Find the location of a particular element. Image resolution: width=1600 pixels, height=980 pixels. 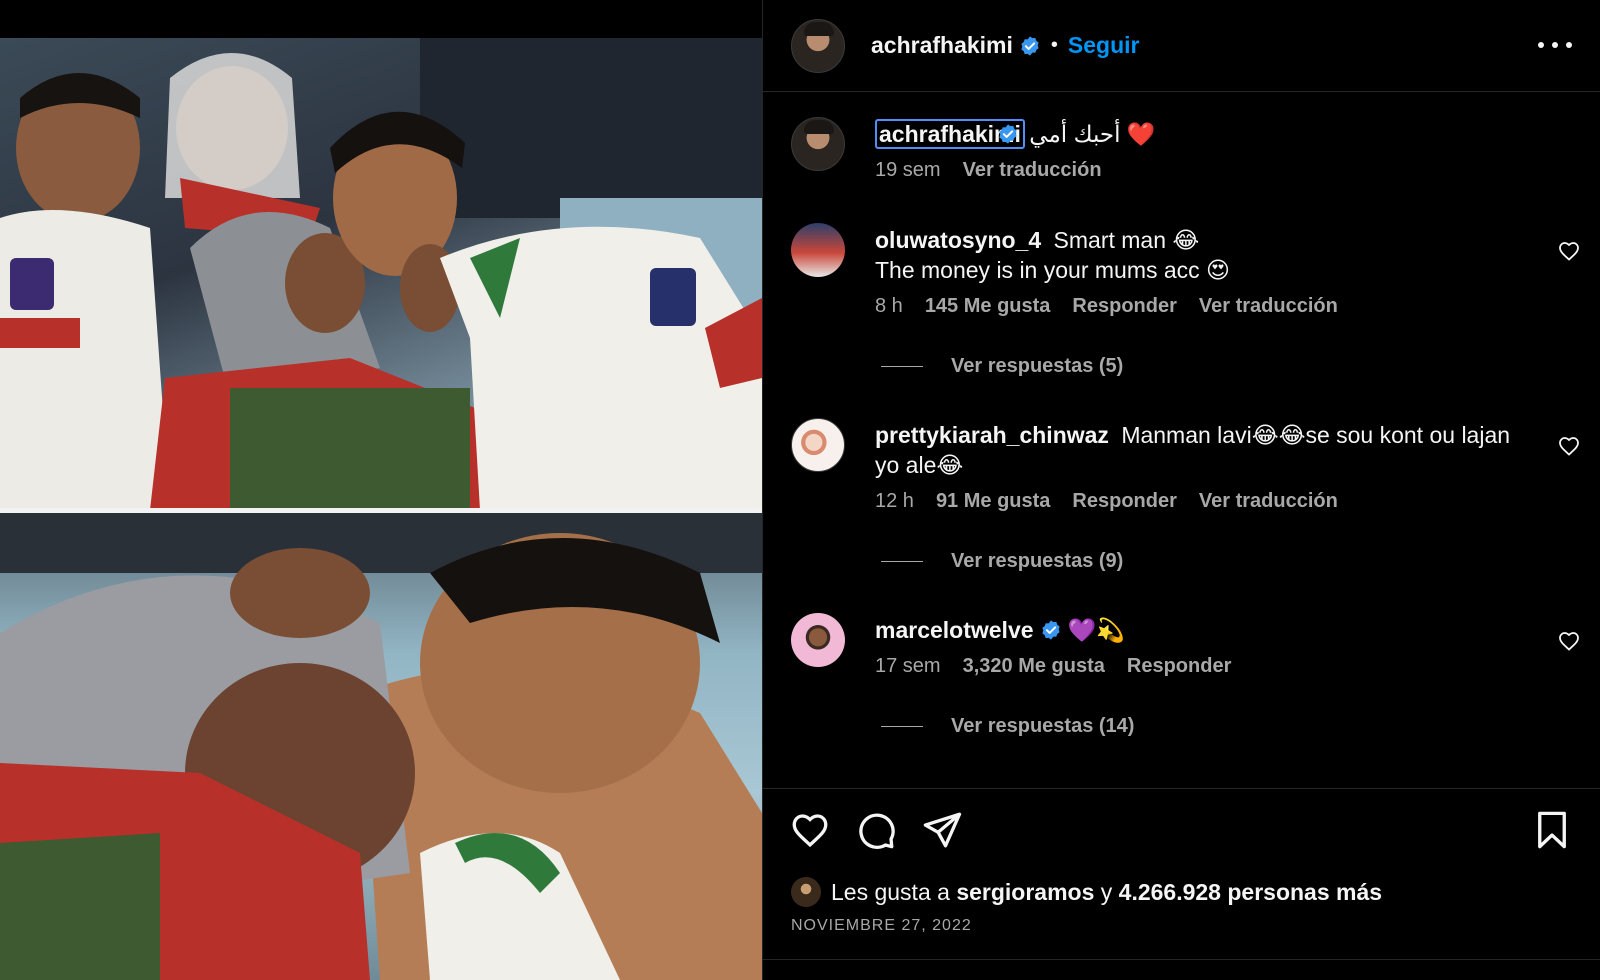

post-header: achrafhakimi • Seguir is located at coordinates (1181, 46).